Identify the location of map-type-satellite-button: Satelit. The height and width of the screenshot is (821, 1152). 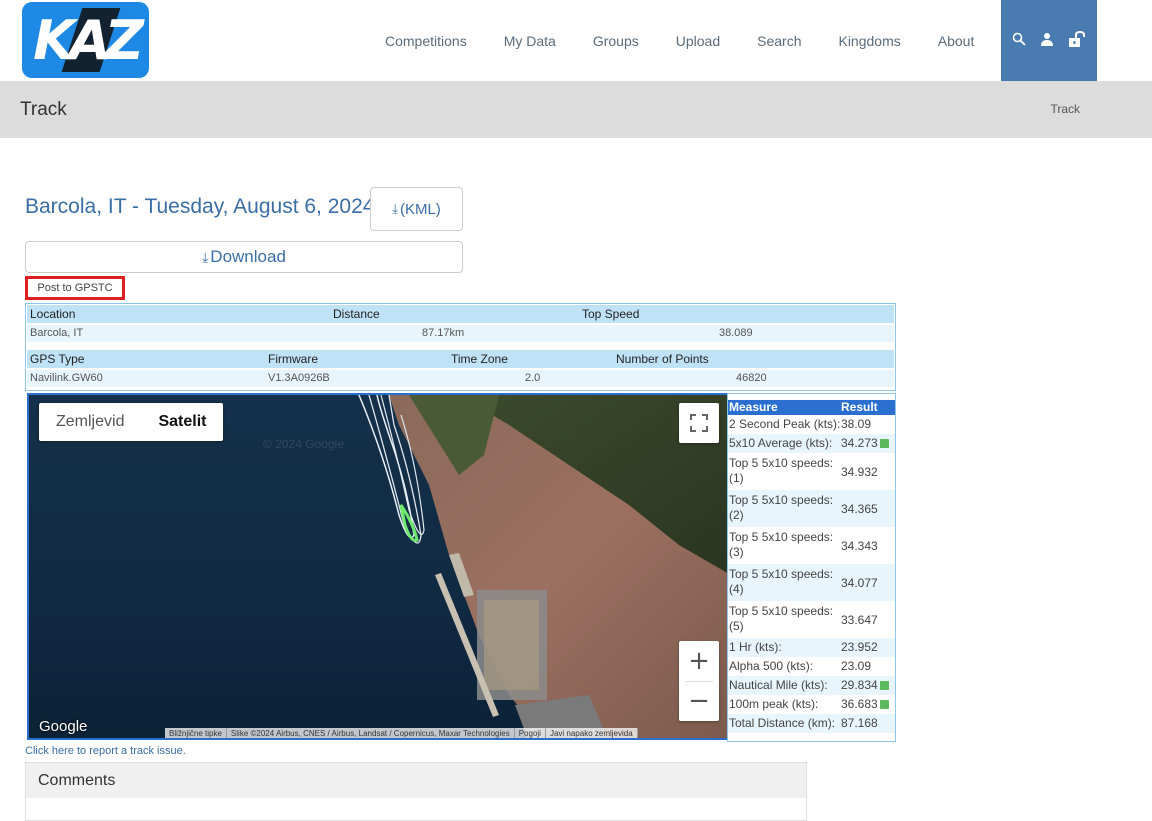
(182, 422).